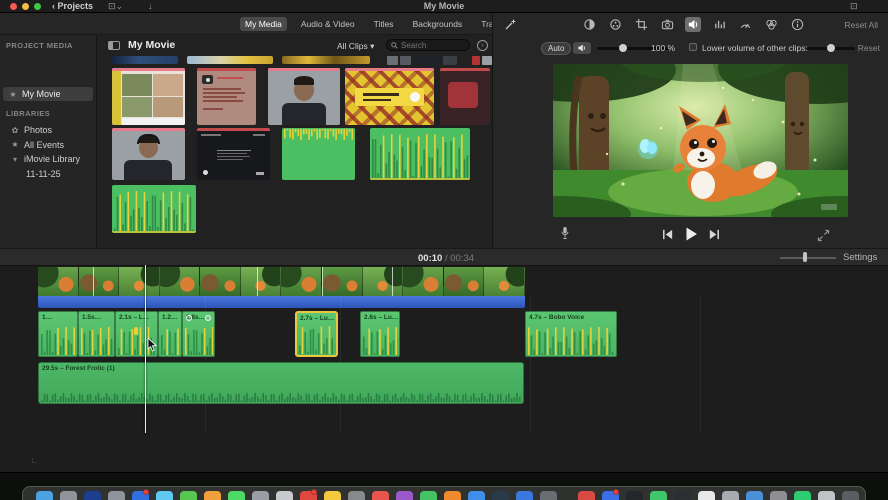 Image resolution: width=888 pixels, height=500 pixels. What do you see at coordinates (667, 234) in the screenshot?
I see `skip-back-button` at bounding box center [667, 234].